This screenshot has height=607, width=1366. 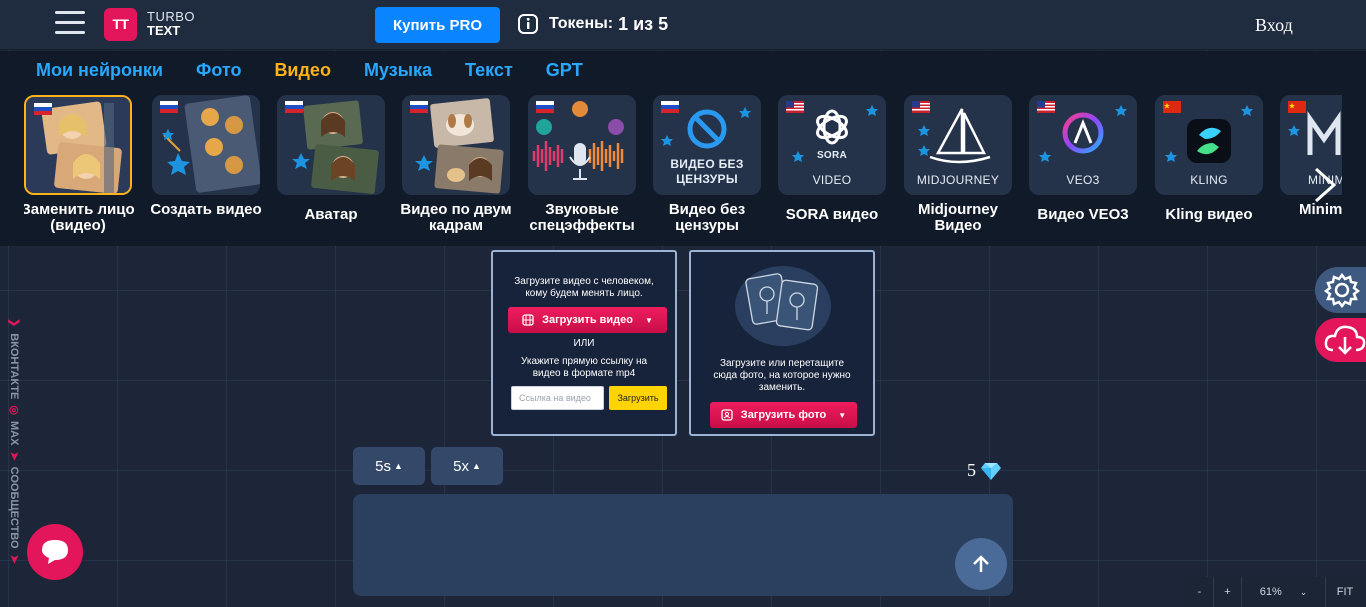 I want to click on or-text: ИЛИ, so click(x=584, y=343).